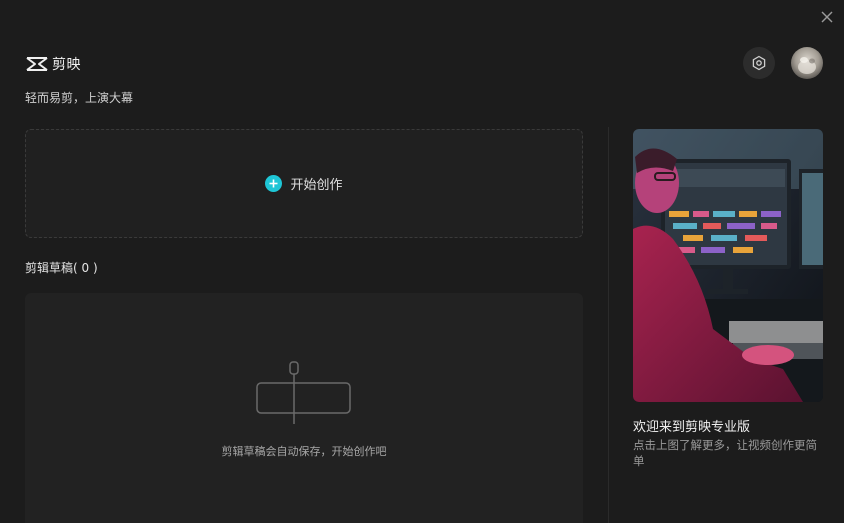 This screenshot has height=523, width=844. I want to click on drafts-title: 剪辑草稿( 0 ), so click(61, 268).